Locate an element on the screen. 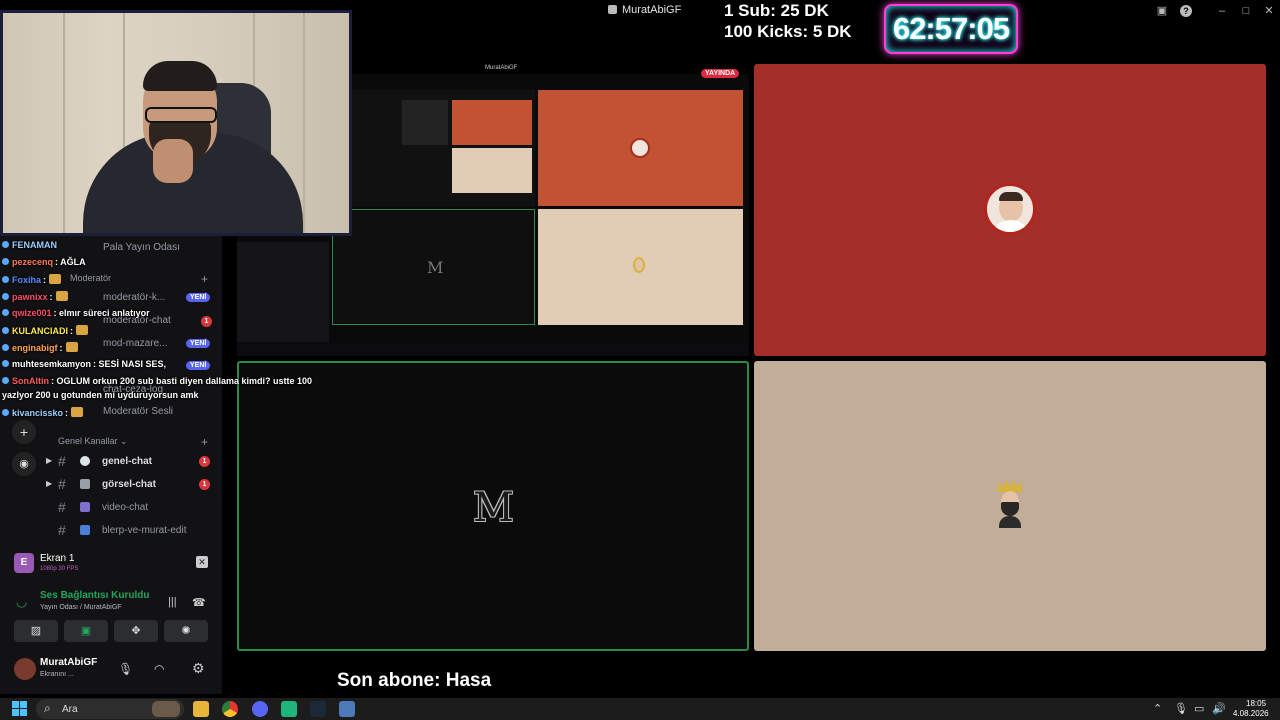  close-icon: ✕ is located at coordinates (1269, 11).